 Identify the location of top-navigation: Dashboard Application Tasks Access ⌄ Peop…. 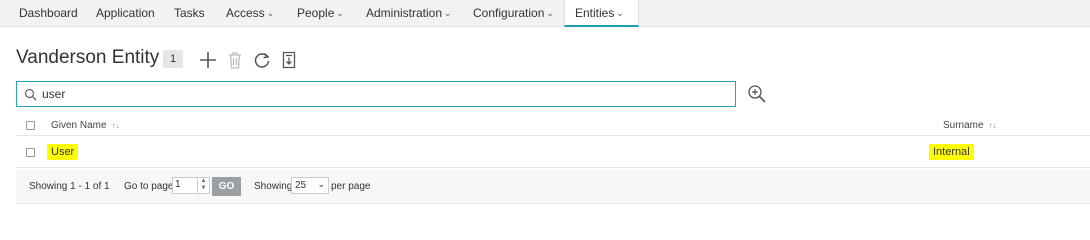
(545, 13).